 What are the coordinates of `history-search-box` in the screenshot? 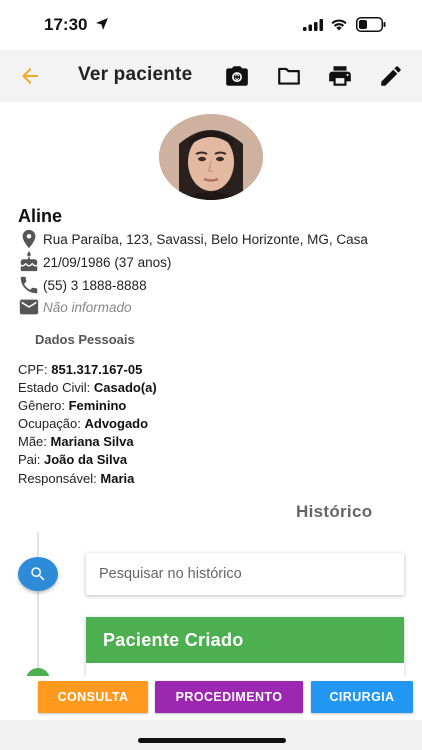 It's located at (245, 574).